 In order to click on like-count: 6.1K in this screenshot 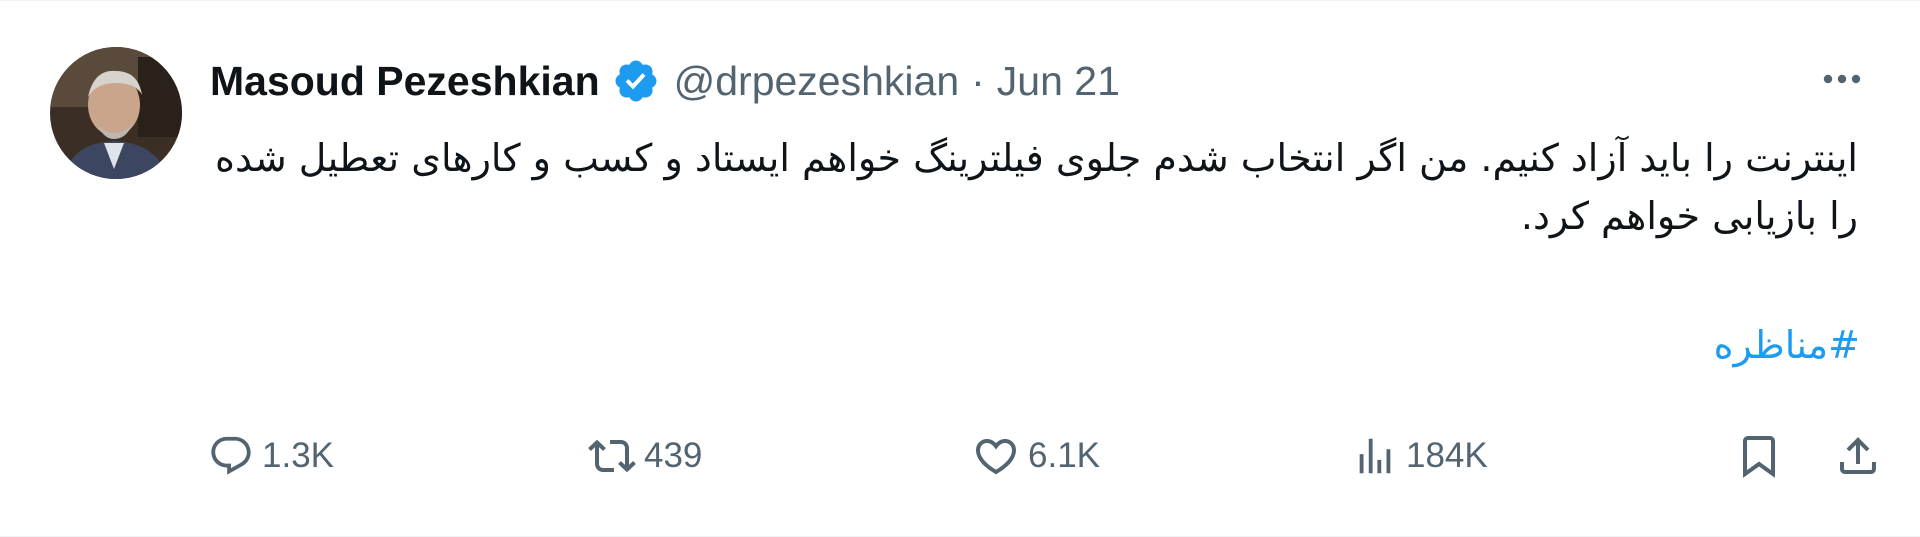, I will do `click(1064, 455)`.